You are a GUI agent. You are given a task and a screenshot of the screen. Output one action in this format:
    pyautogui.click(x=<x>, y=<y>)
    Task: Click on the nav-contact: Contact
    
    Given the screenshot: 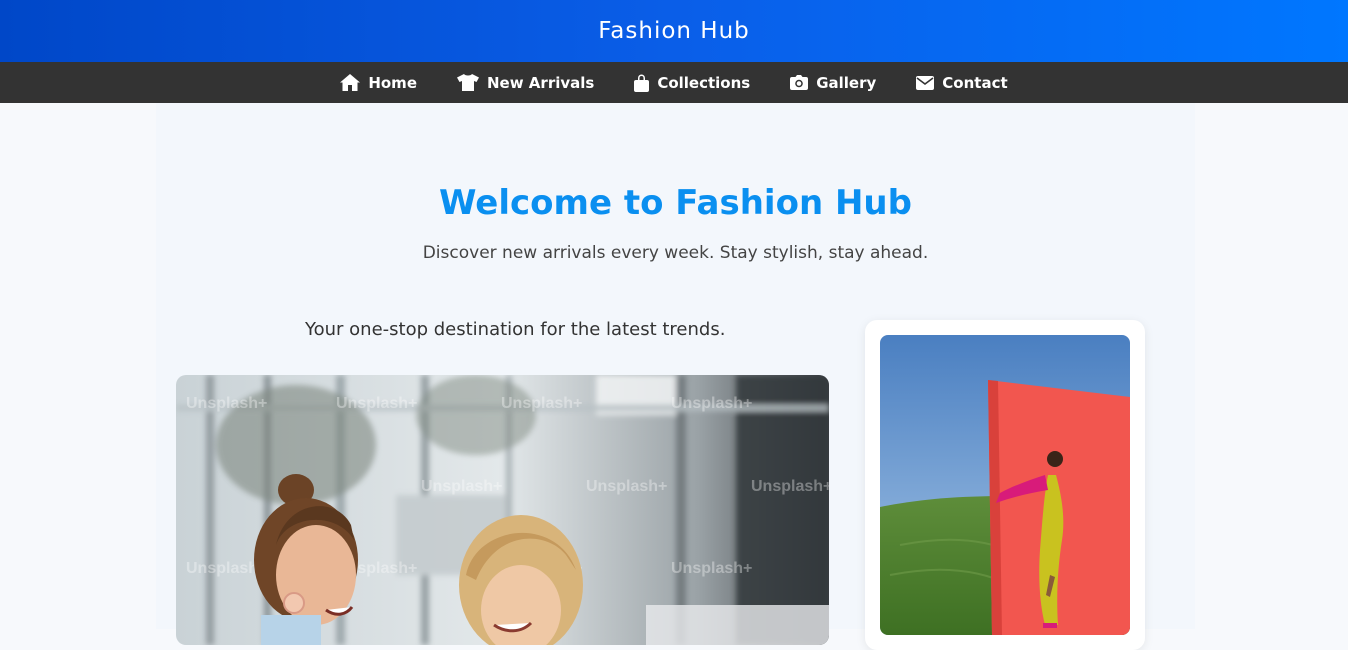 What is the action you would take?
    pyautogui.click(x=962, y=82)
    